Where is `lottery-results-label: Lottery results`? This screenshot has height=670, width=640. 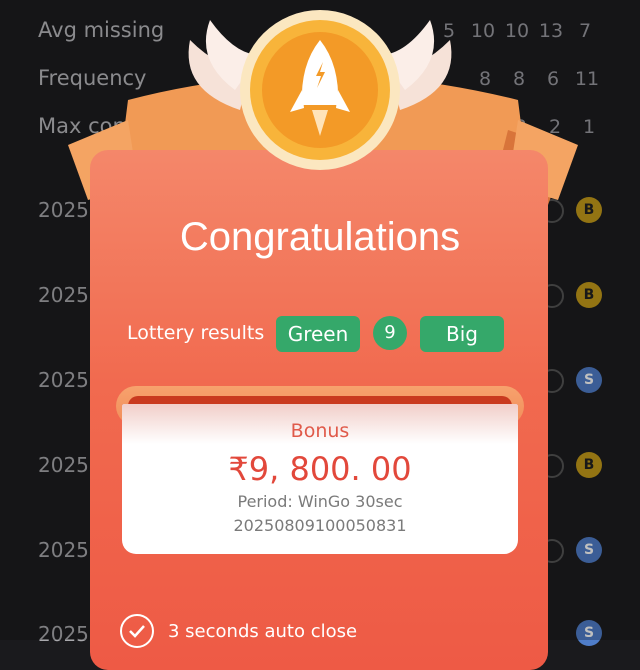 lottery-results-label: Lottery results is located at coordinates (196, 333).